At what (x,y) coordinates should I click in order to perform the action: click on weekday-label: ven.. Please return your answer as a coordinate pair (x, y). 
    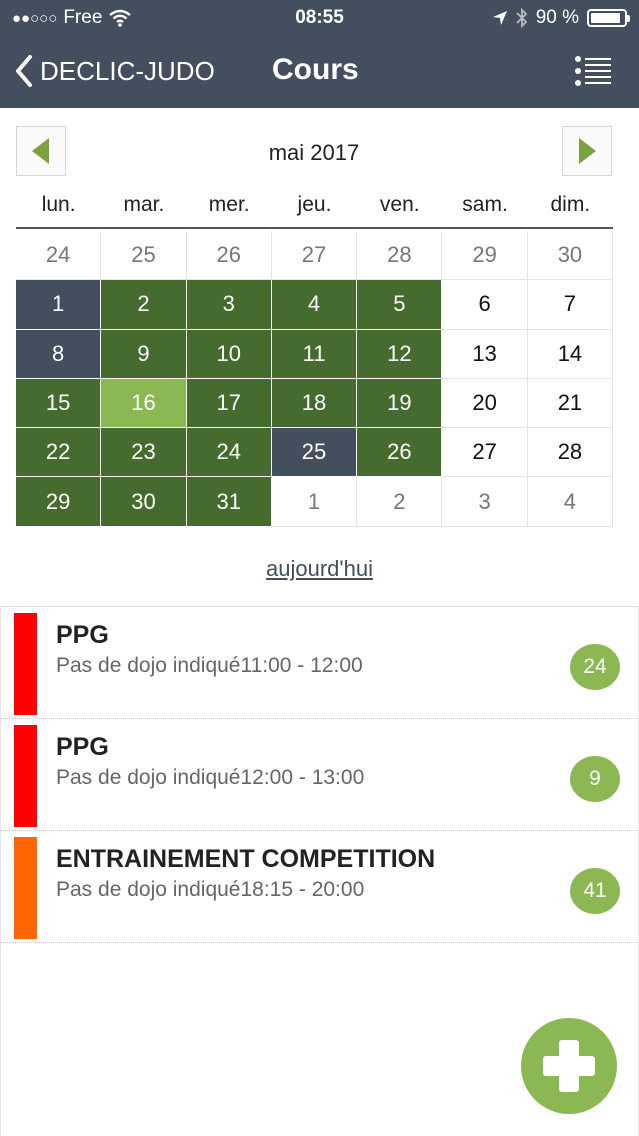
    Looking at the image, I should click on (399, 204).